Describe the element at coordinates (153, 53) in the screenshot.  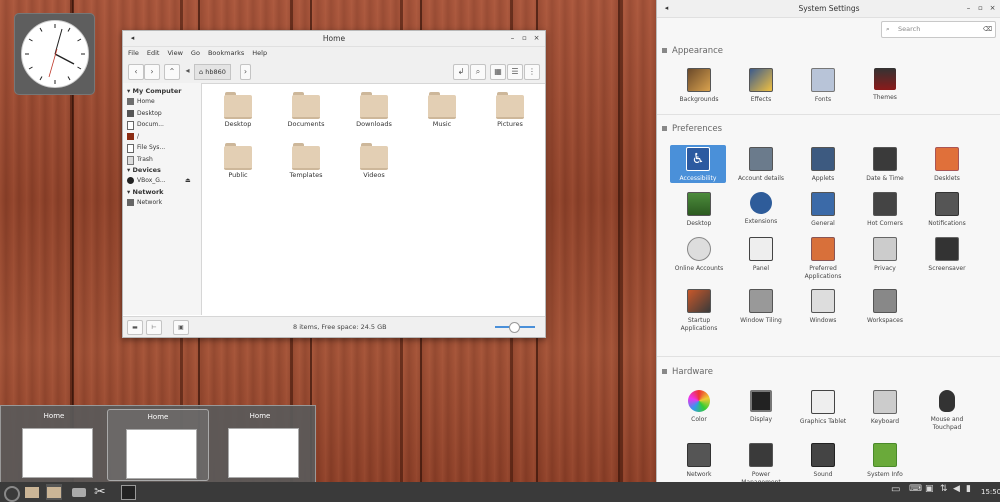
I see `menu-edit: Edit` at that location.